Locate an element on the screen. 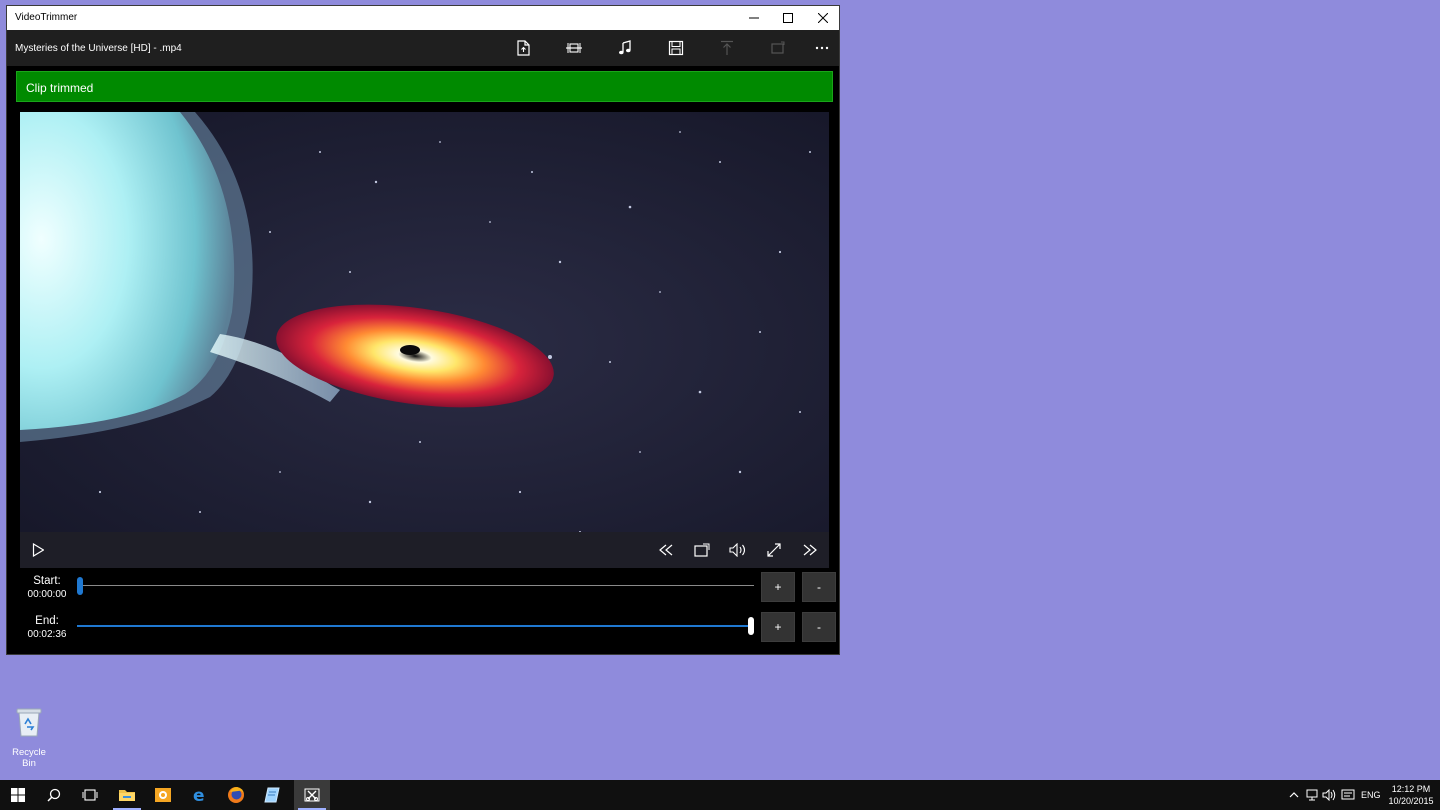 This screenshot has height=810, width=1440. upload-icon is located at coordinates (727, 47).